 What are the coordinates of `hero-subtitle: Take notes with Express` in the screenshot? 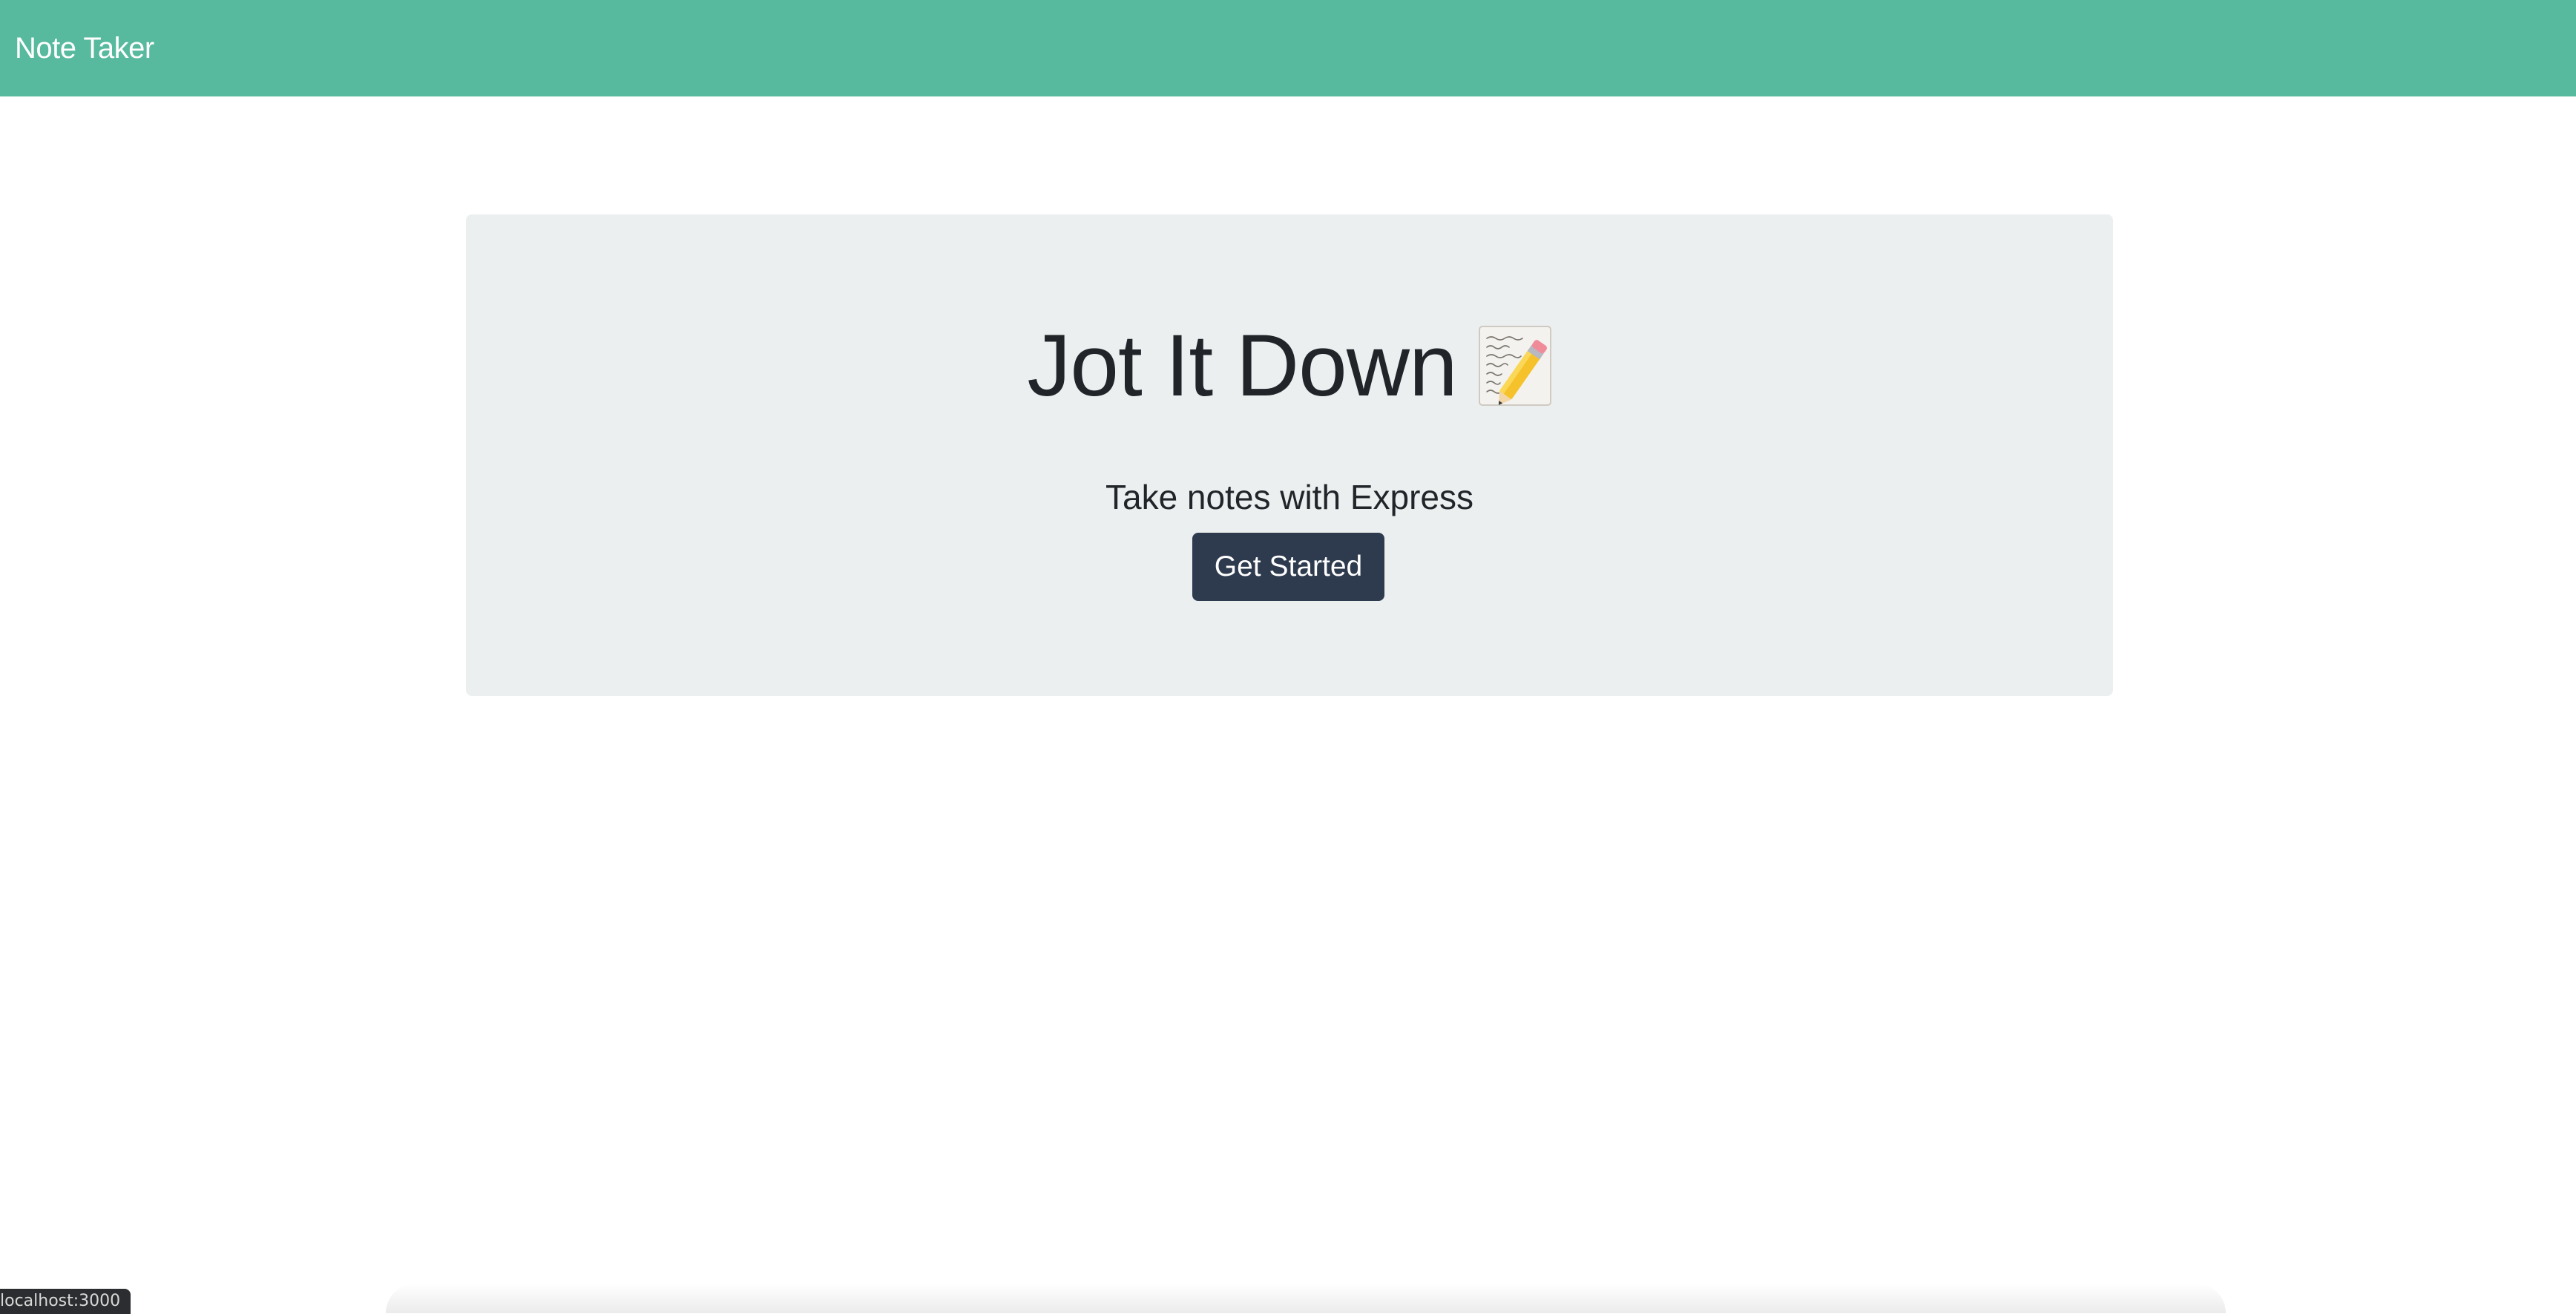 It's located at (1289, 497).